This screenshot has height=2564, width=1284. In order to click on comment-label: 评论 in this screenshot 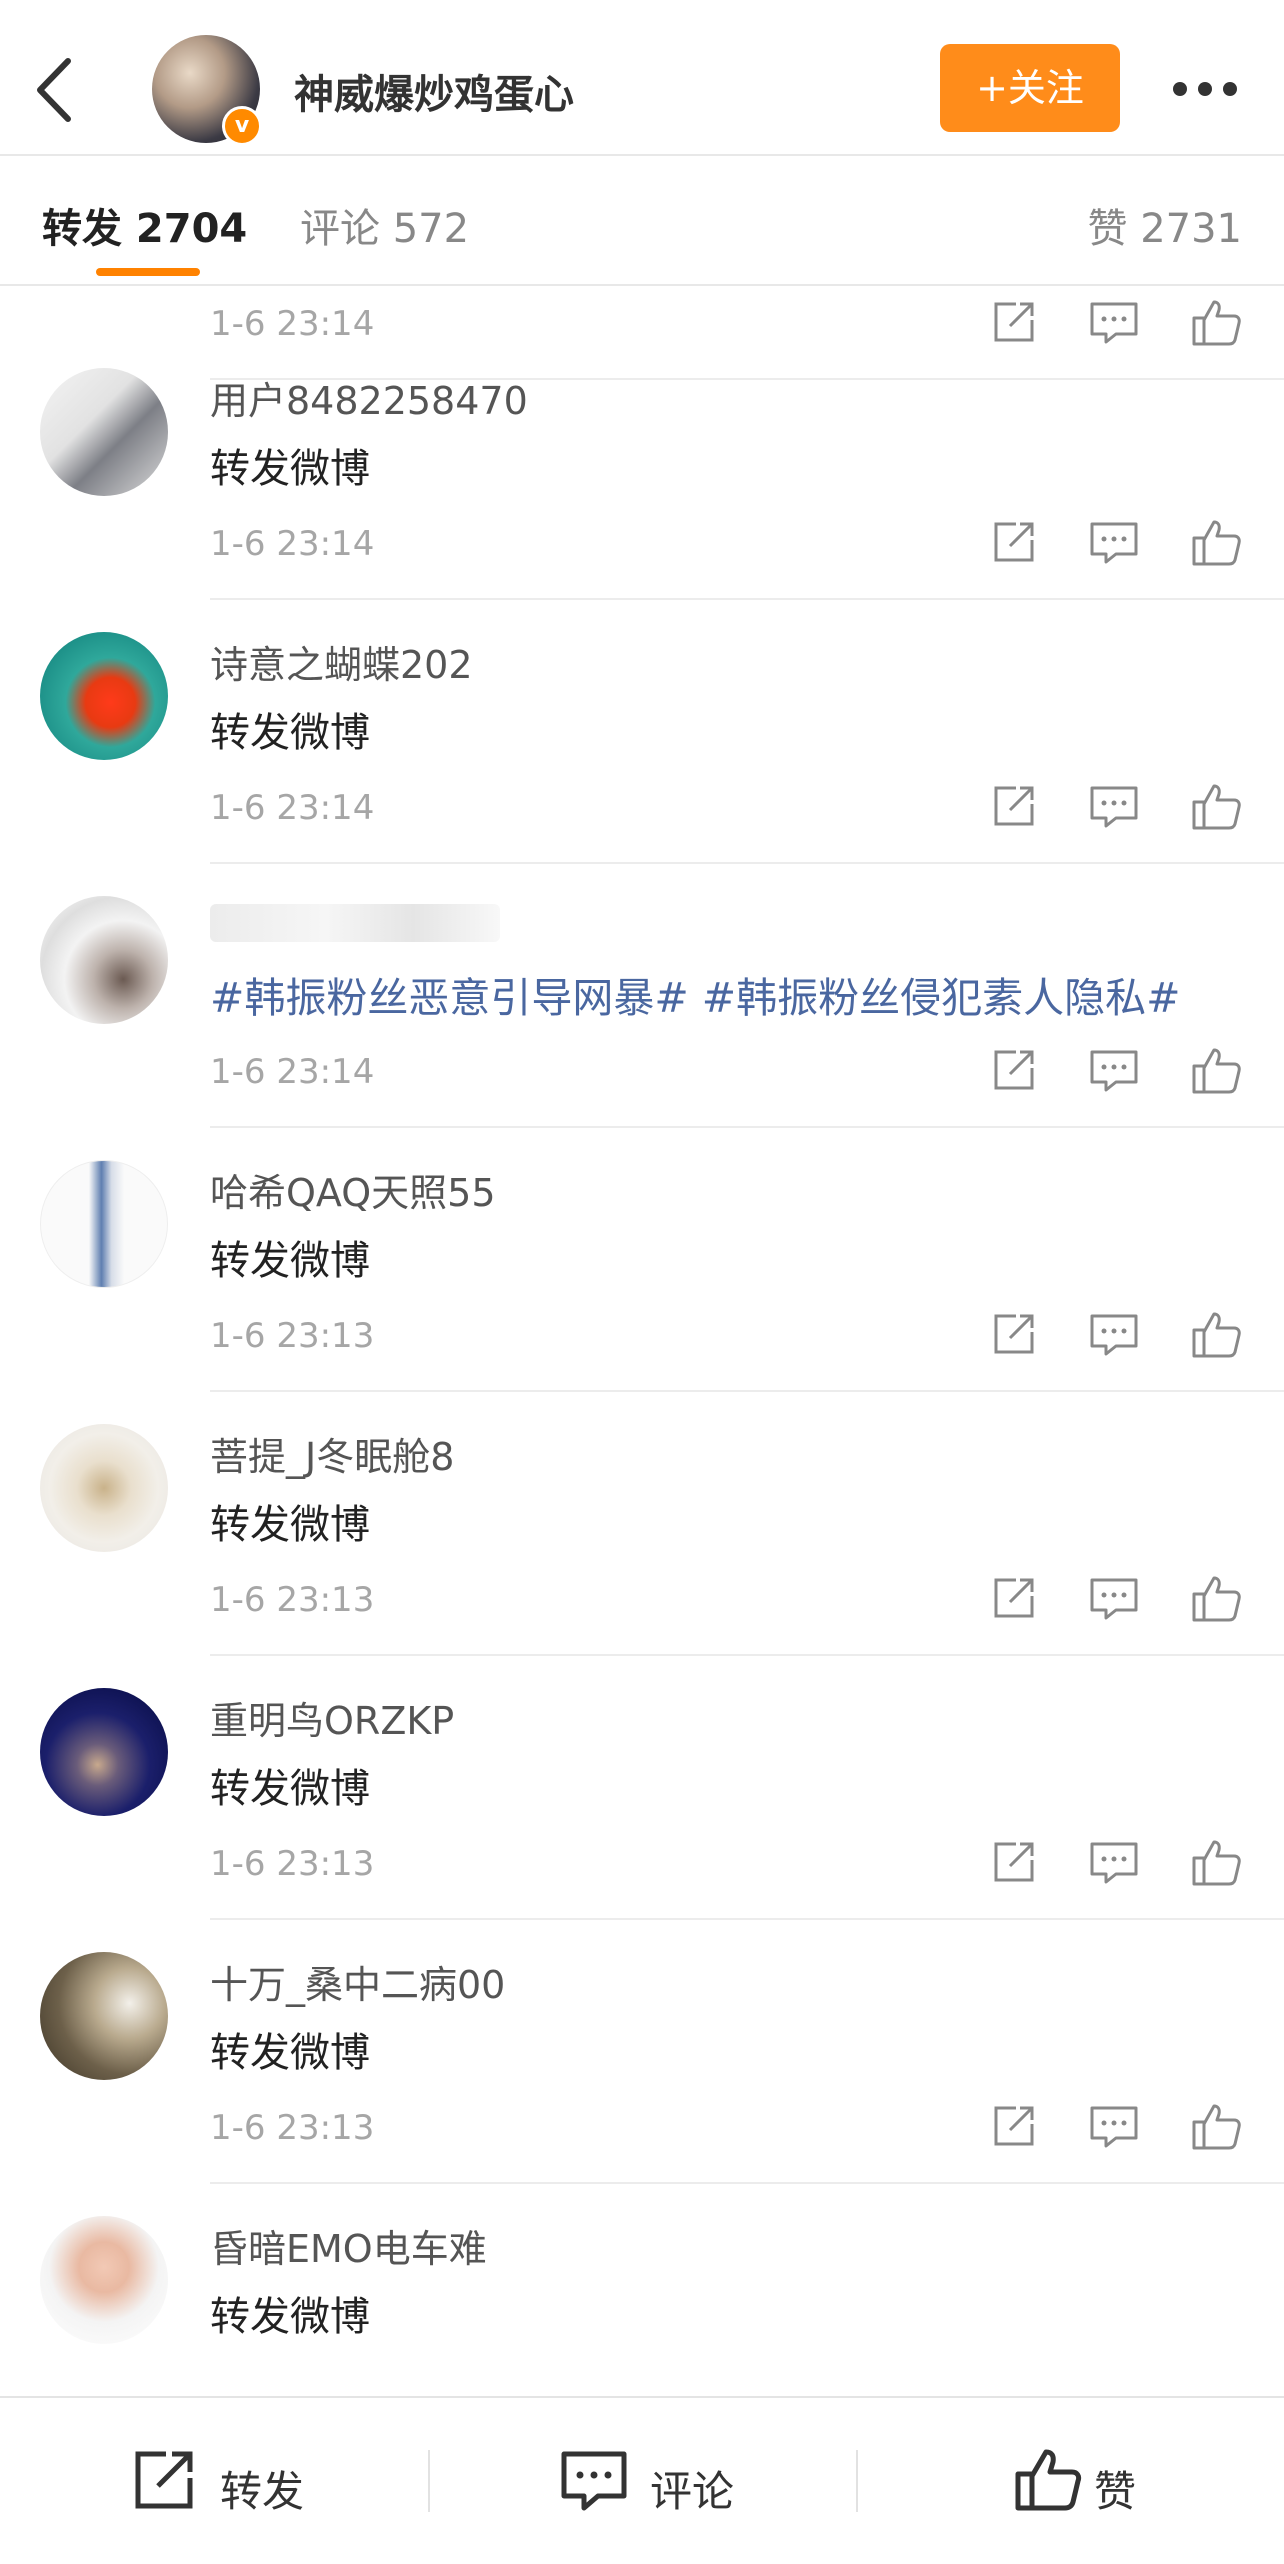, I will do `click(692, 2491)`.